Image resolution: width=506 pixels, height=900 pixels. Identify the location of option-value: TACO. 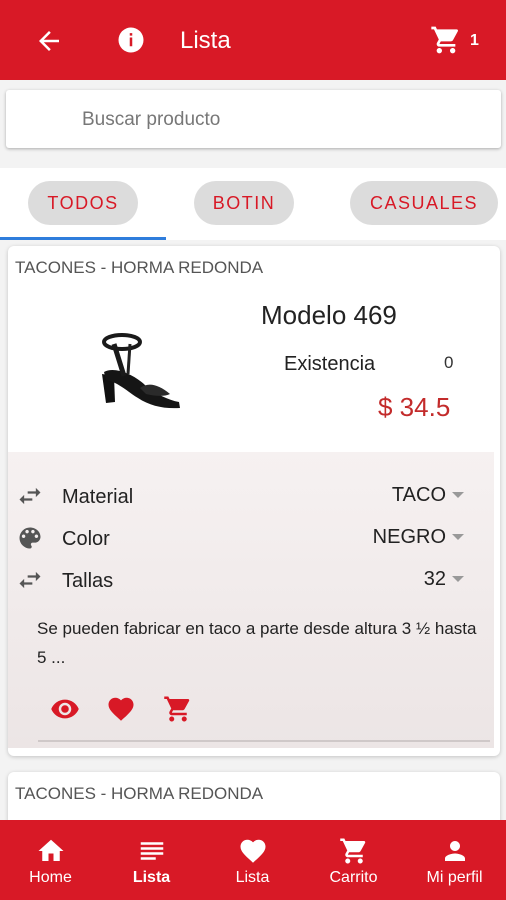
(419, 495).